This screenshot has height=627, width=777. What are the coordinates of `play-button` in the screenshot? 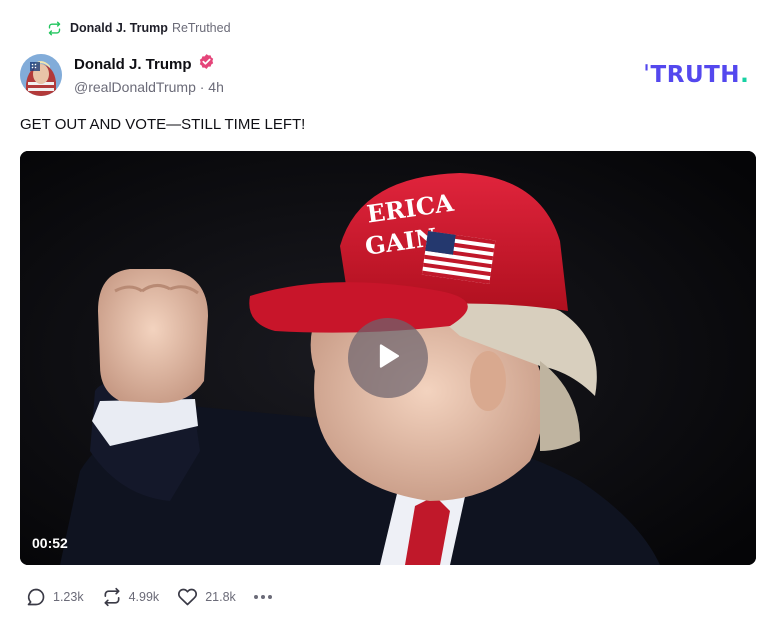 It's located at (388, 358).